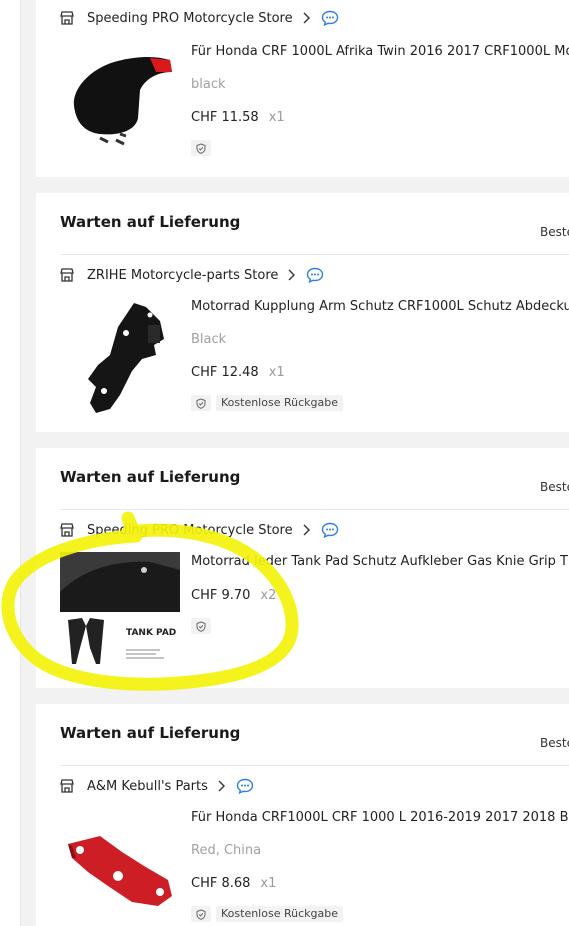 The height and width of the screenshot is (926, 569). What do you see at coordinates (225, 372) in the screenshot?
I see `product-price: CHF 12.48` at bounding box center [225, 372].